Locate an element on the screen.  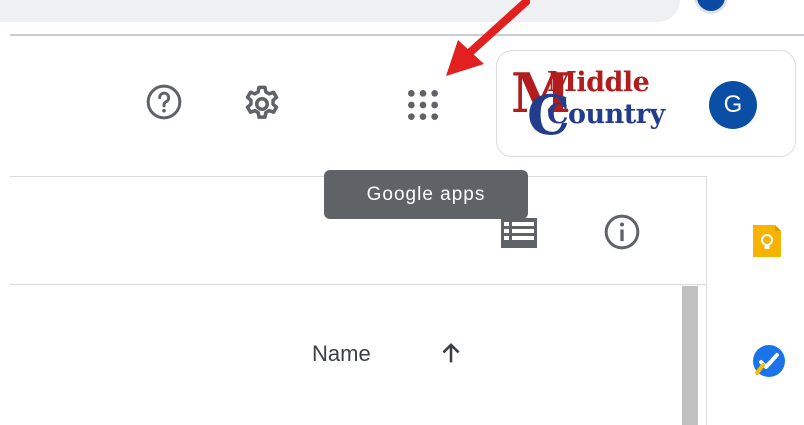
avatar: G is located at coordinates (733, 105).